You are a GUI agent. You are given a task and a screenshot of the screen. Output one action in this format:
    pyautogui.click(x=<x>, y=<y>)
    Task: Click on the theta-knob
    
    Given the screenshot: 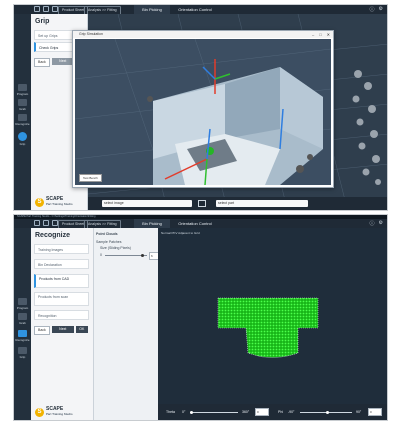 What is the action you would take?
    pyautogui.click(x=191, y=412)
    